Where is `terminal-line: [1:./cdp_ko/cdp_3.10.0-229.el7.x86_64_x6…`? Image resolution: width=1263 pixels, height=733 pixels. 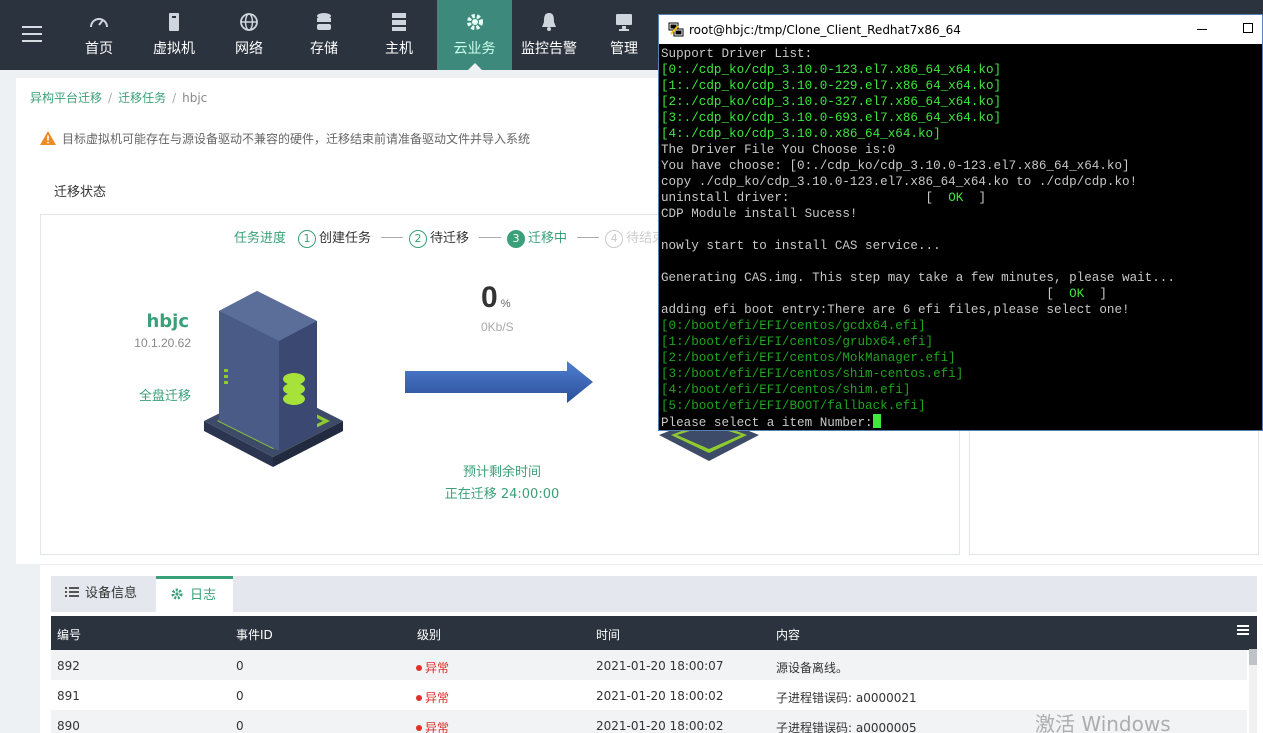 terminal-line: [1:./cdp_ko/cdp_3.10.0-229.el7.x86_64_x6… is located at coordinates (961, 86).